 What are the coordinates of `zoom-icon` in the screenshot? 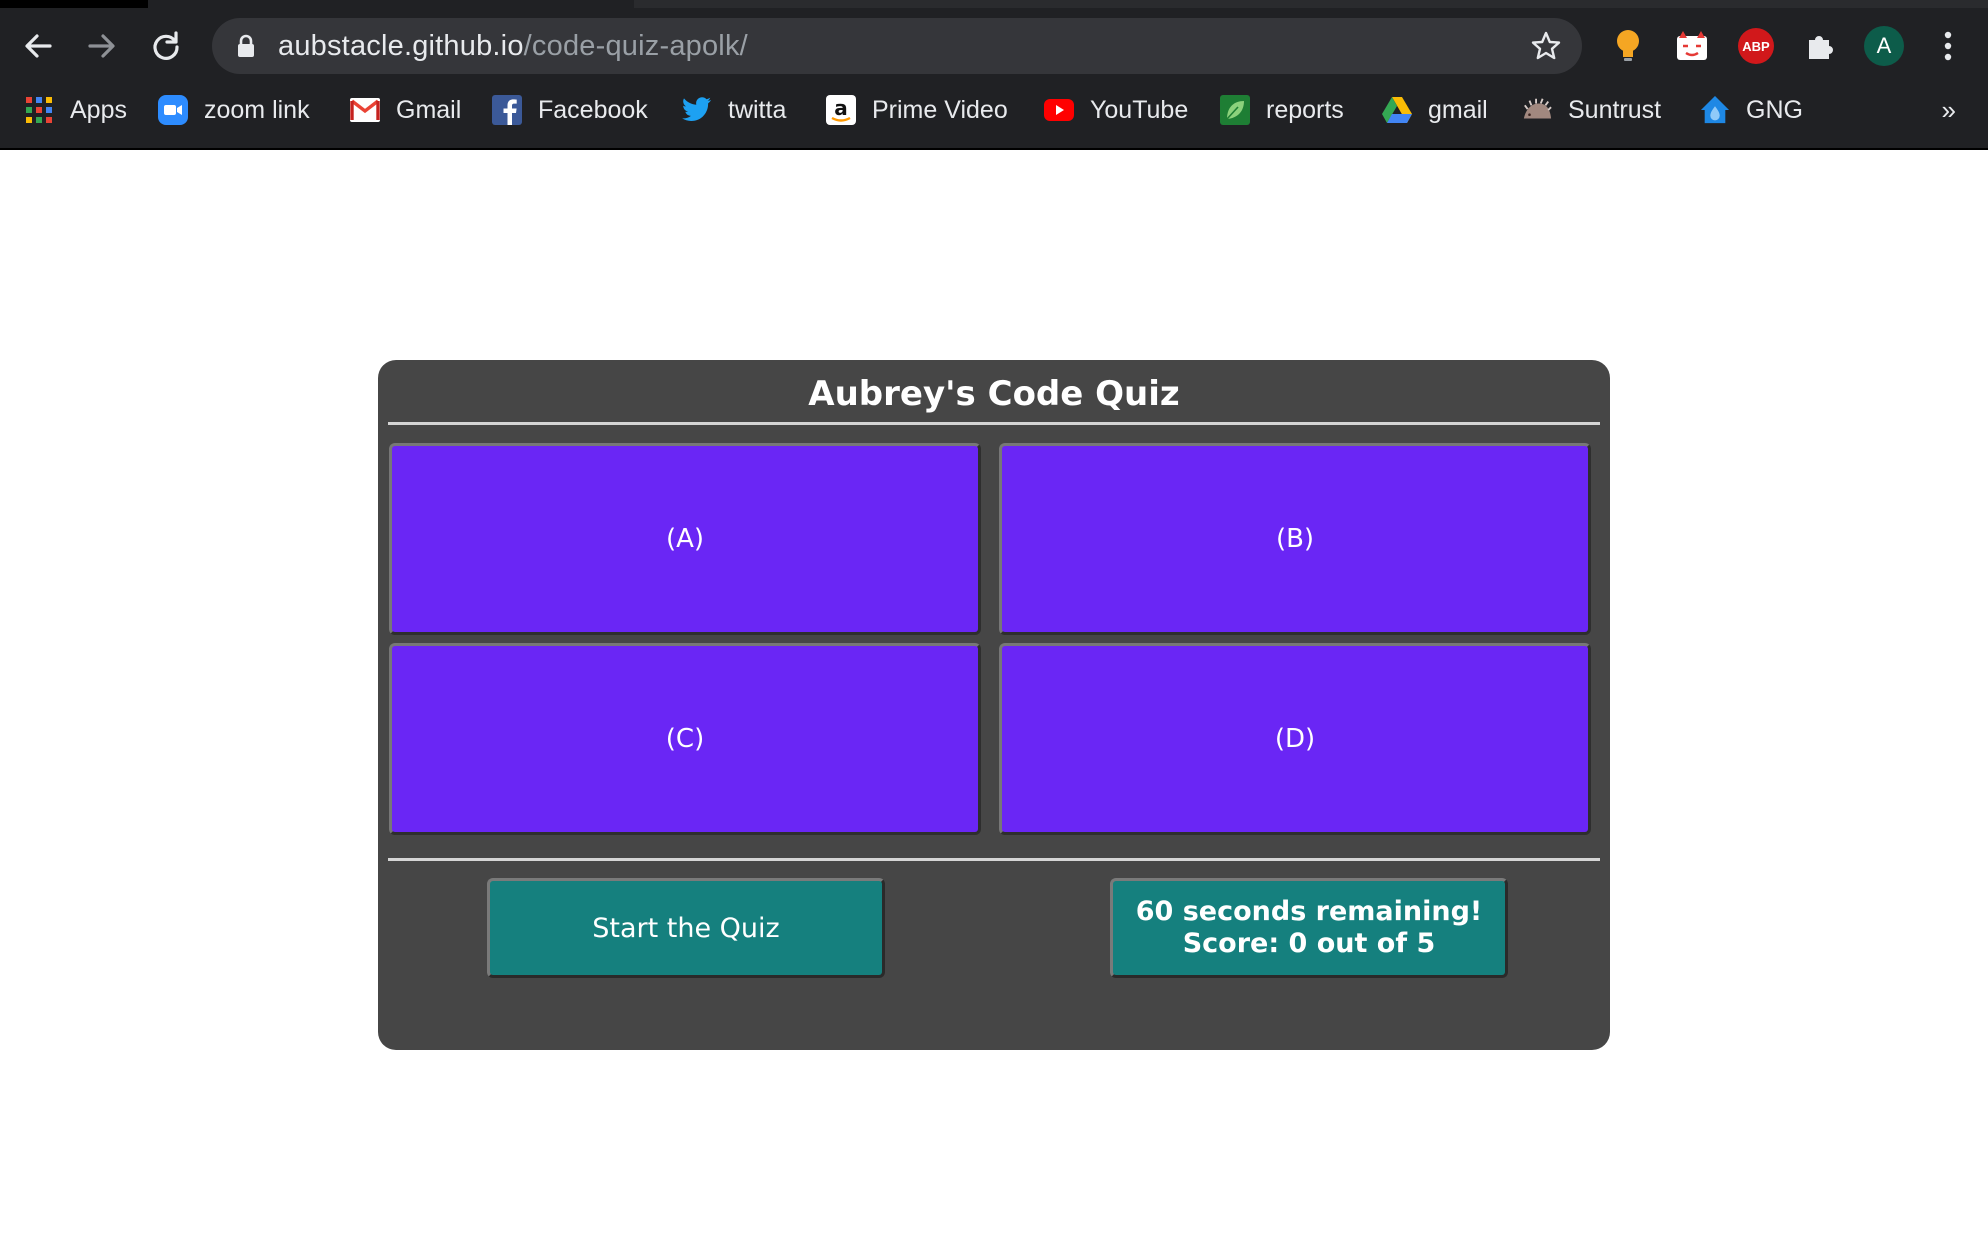 It's located at (173, 110).